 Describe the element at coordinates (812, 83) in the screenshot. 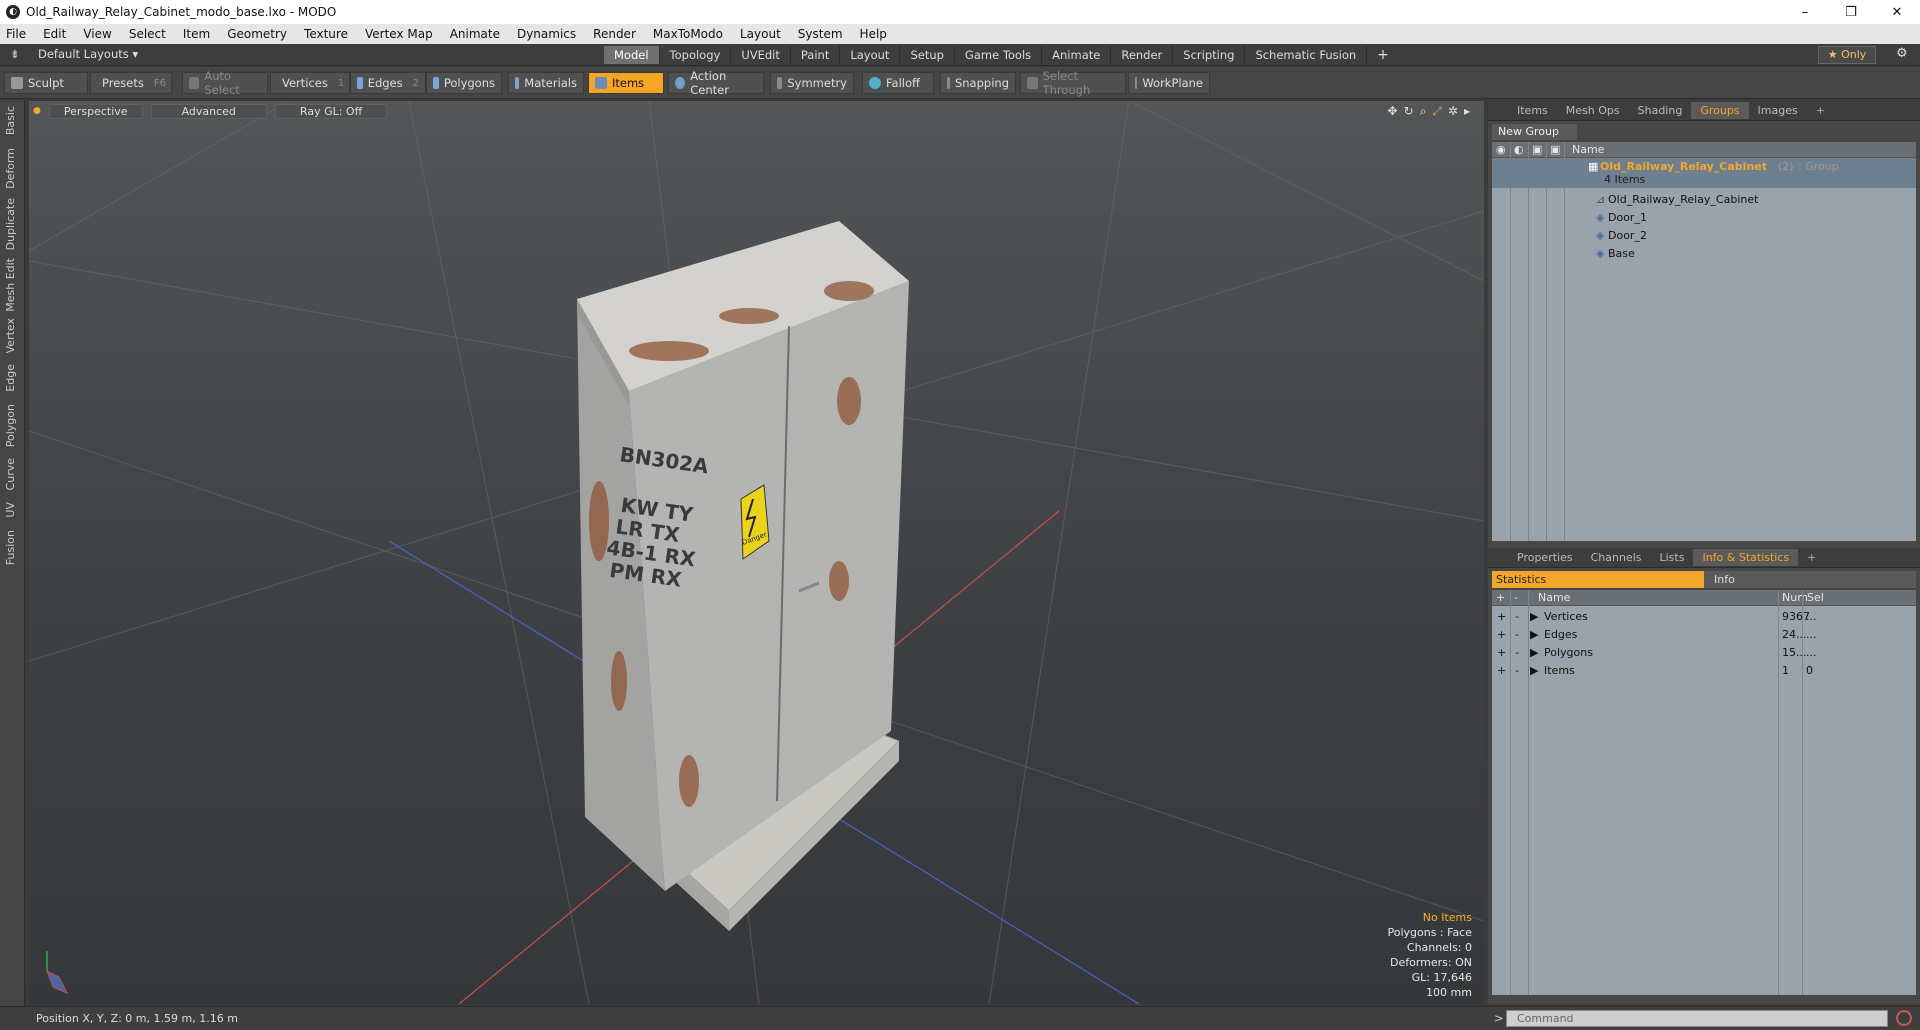

I see `symmetry-button: Symmetry` at that location.